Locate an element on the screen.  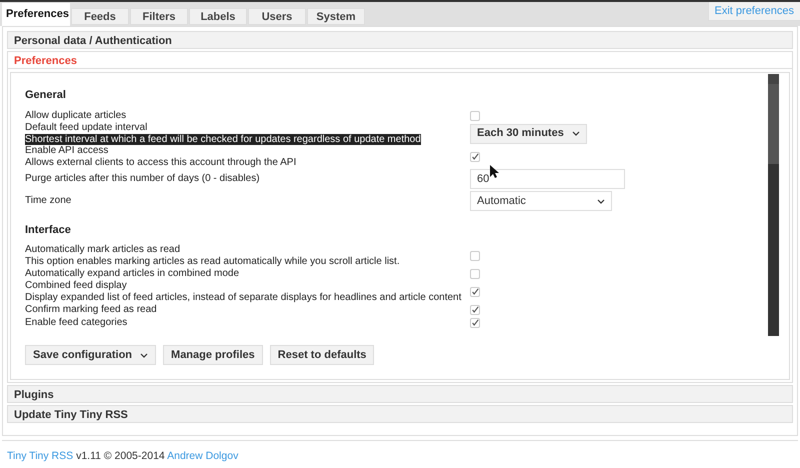
panel-header: Update Tiny Tiny RSS is located at coordinates (400, 414).